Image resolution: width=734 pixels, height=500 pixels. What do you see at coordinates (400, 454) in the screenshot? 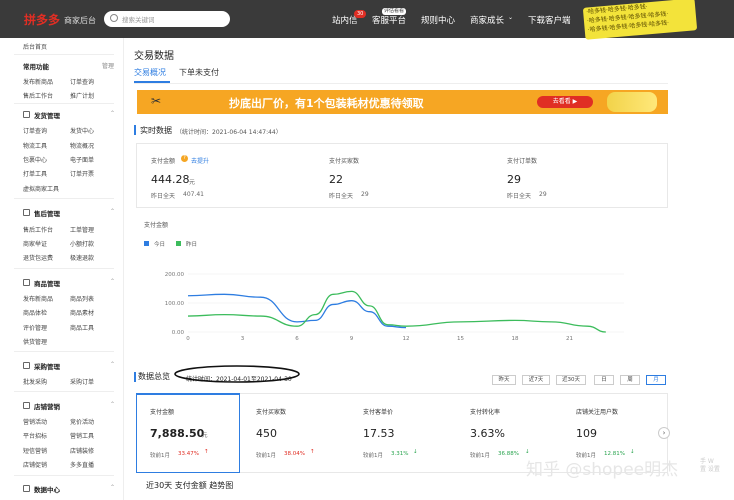
I see `change-pct: 3.31%` at bounding box center [400, 454].